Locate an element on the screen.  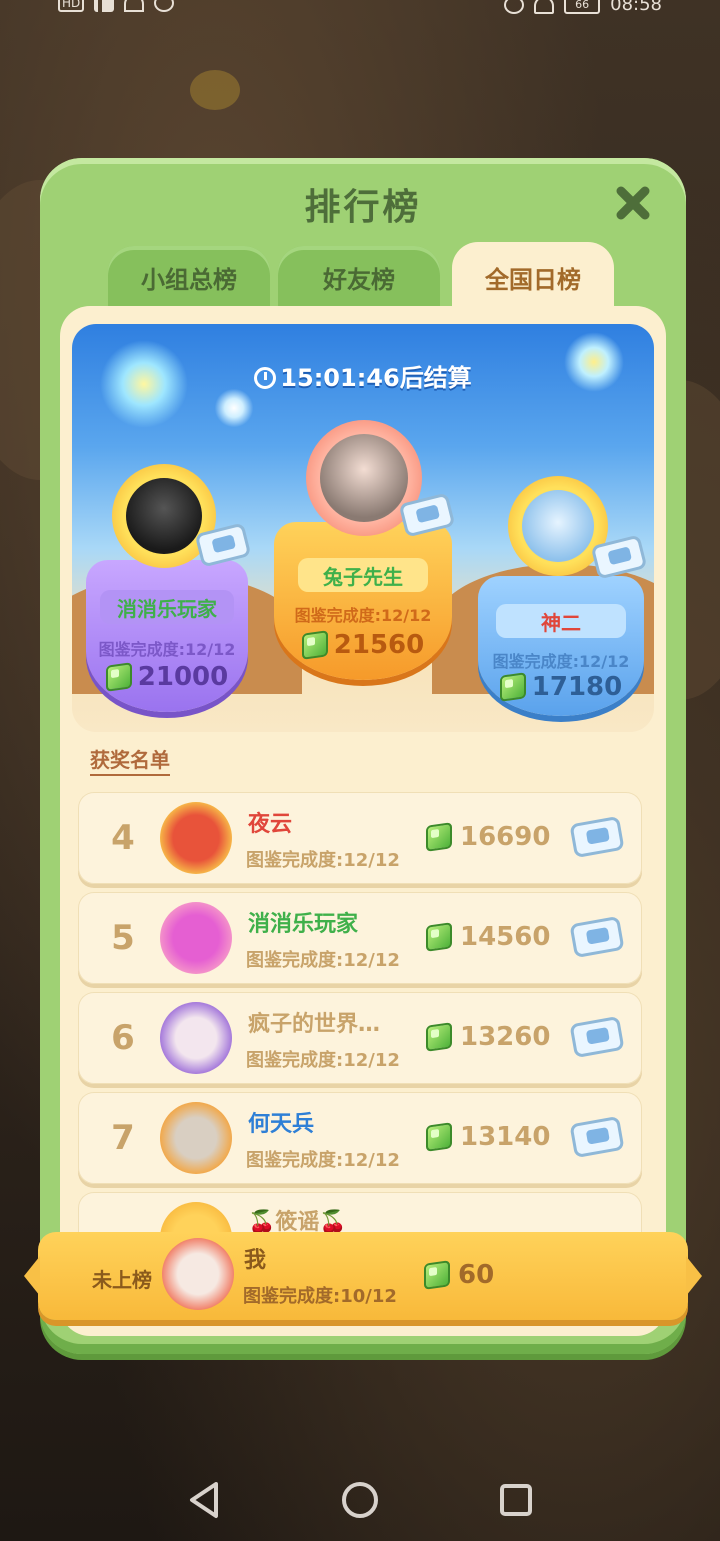
player-score: 16690 is located at coordinates (488, 837).